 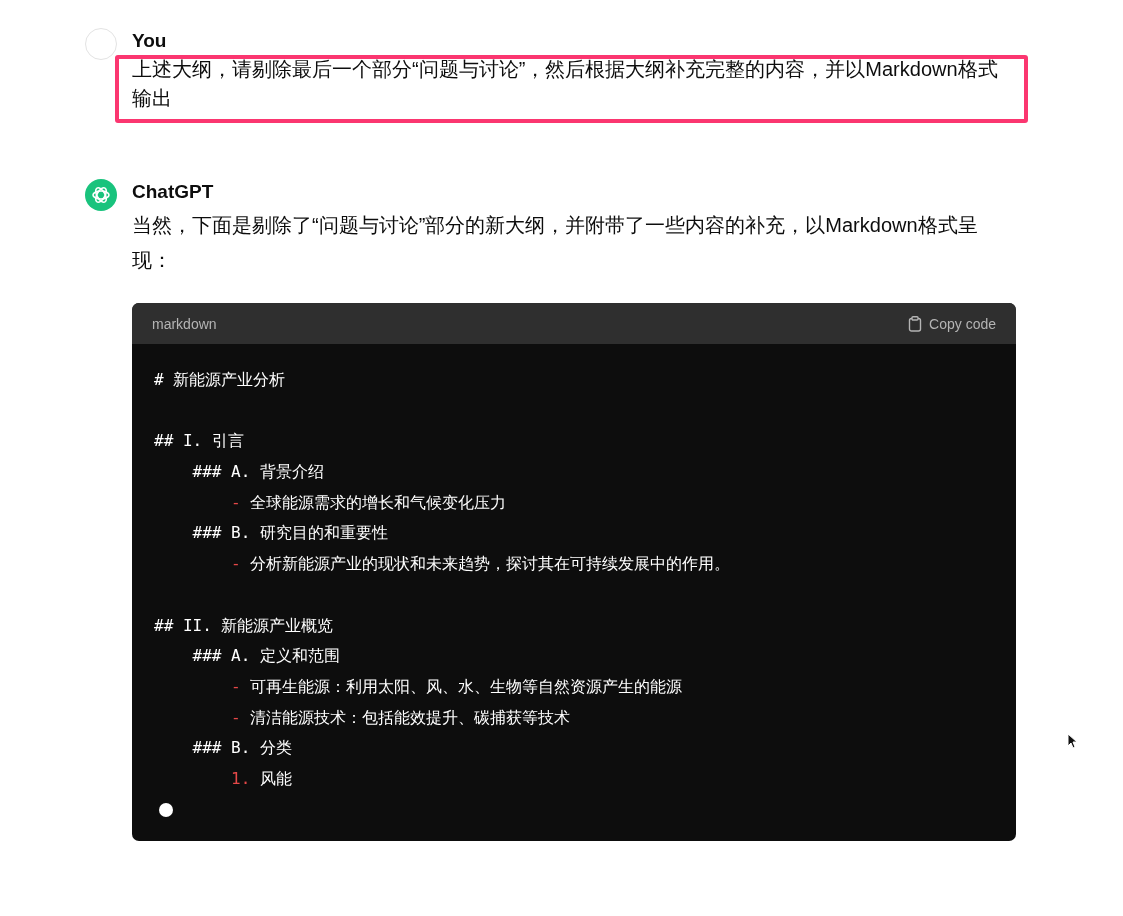 What do you see at coordinates (229, 379) in the screenshot?
I see `code-line: 新能源产业分析` at bounding box center [229, 379].